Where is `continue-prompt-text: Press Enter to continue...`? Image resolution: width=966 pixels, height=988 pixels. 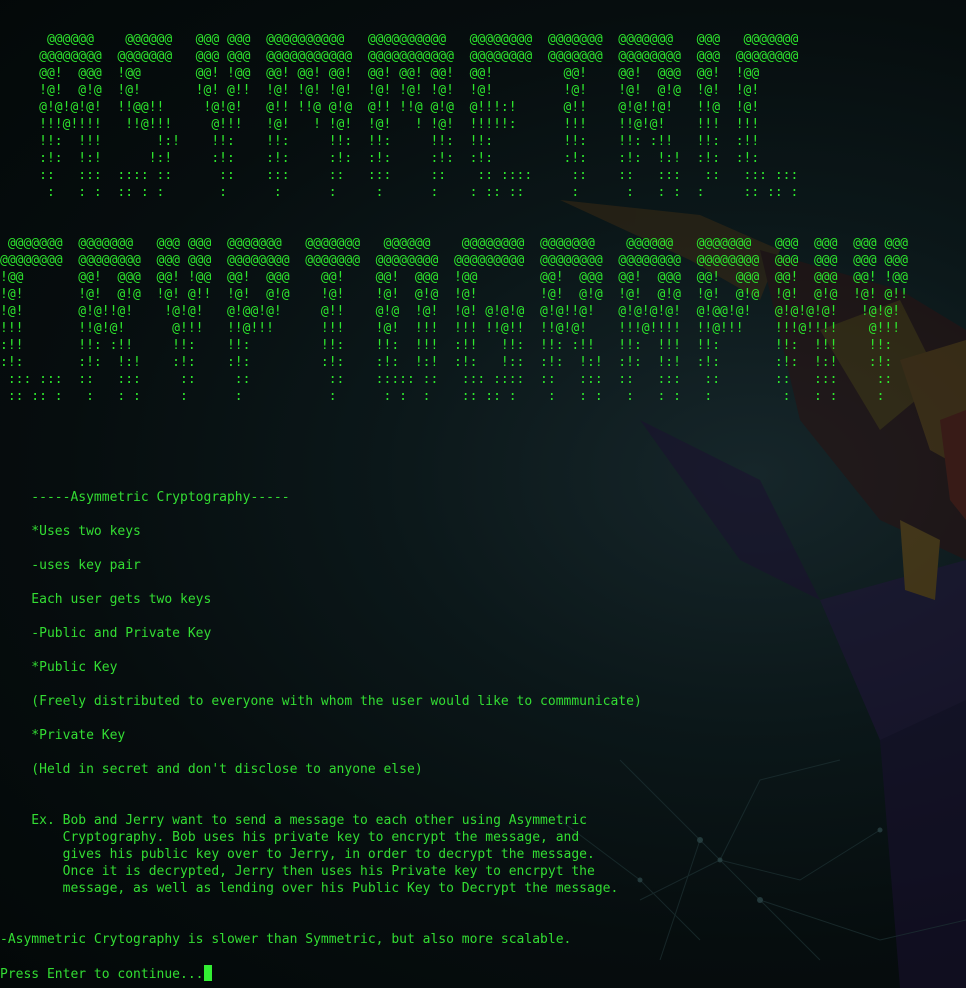 continue-prompt-text: Press Enter to continue... is located at coordinates (102, 974).